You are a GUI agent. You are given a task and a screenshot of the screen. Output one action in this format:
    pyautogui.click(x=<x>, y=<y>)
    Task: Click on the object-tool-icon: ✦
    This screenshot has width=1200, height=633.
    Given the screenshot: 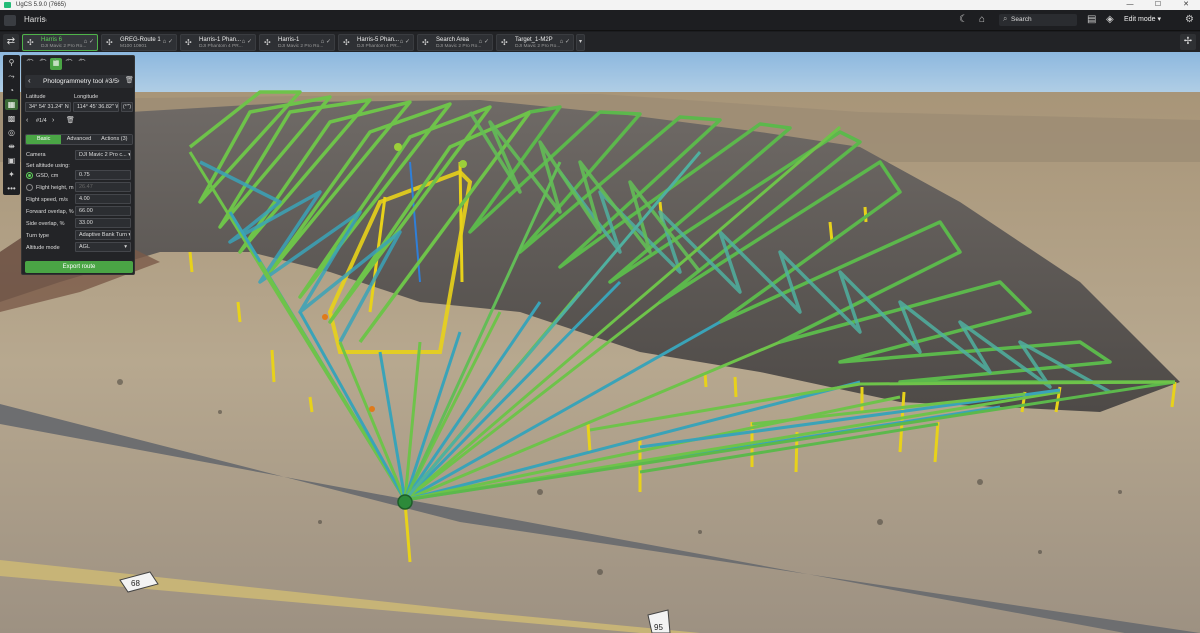 What is the action you would take?
    pyautogui.click(x=11, y=174)
    